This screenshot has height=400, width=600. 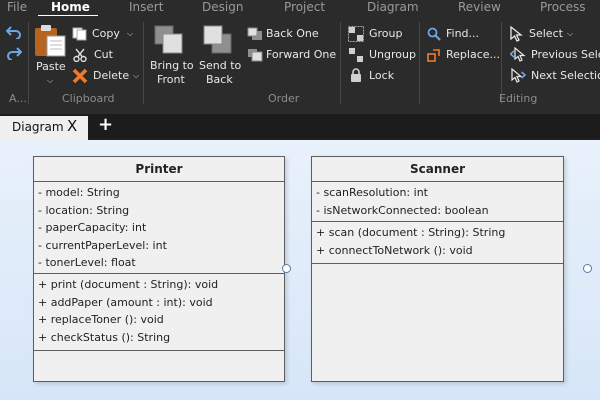 I want to click on forward-one-button: Forward One, so click(x=301, y=54).